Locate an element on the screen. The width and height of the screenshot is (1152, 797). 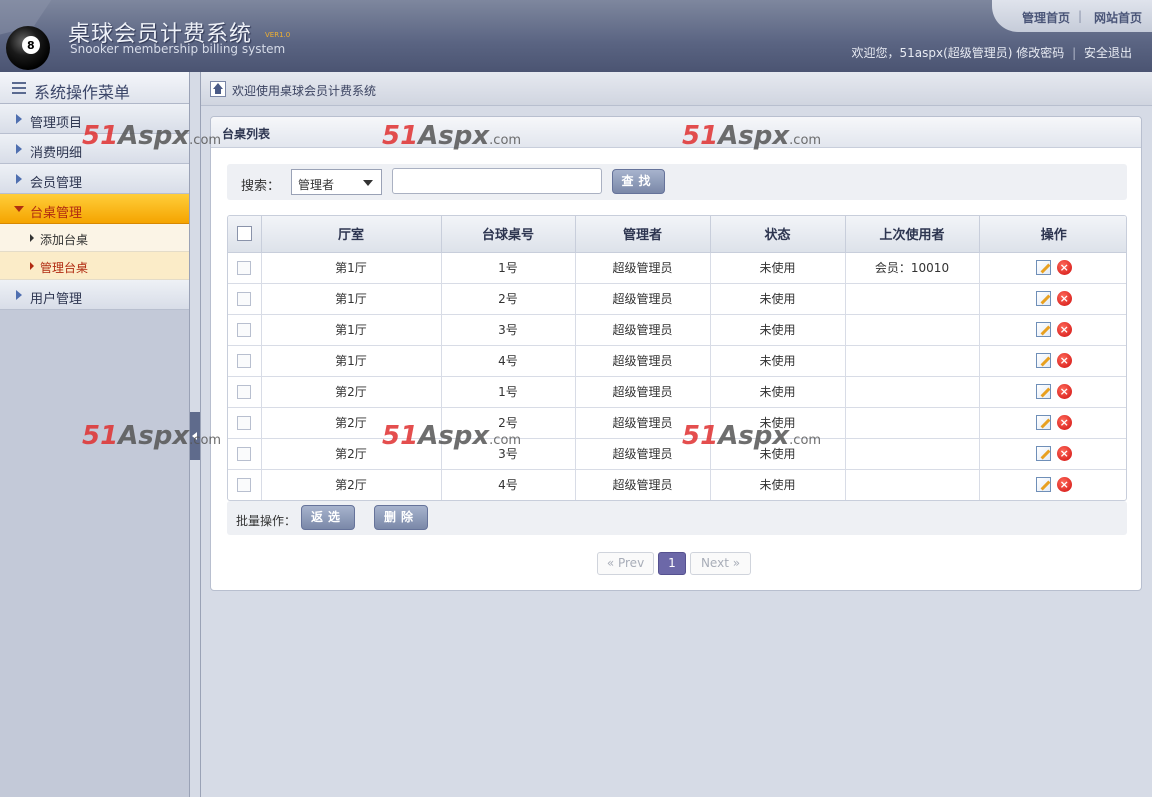
next-page-button: Next » is located at coordinates (720, 563).